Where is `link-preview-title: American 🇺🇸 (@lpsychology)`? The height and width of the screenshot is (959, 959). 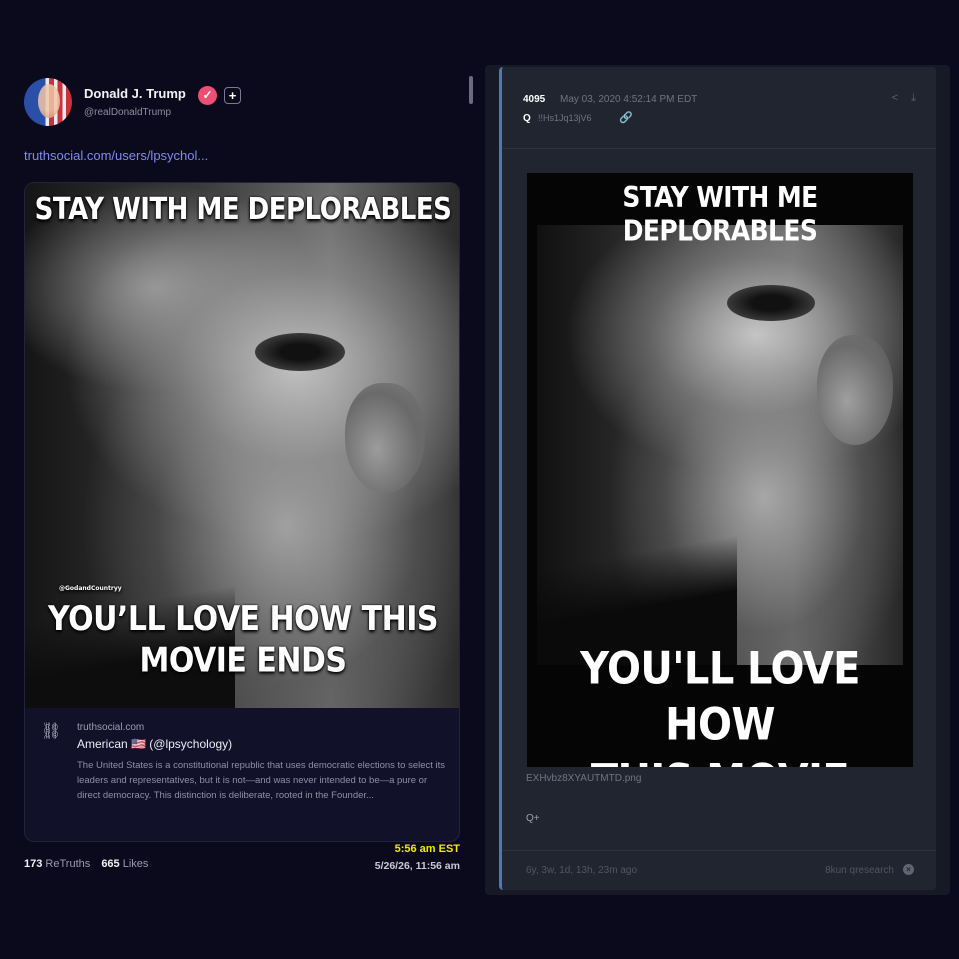 link-preview-title: American 🇺🇸 (@lpsychology) is located at coordinates (155, 744).